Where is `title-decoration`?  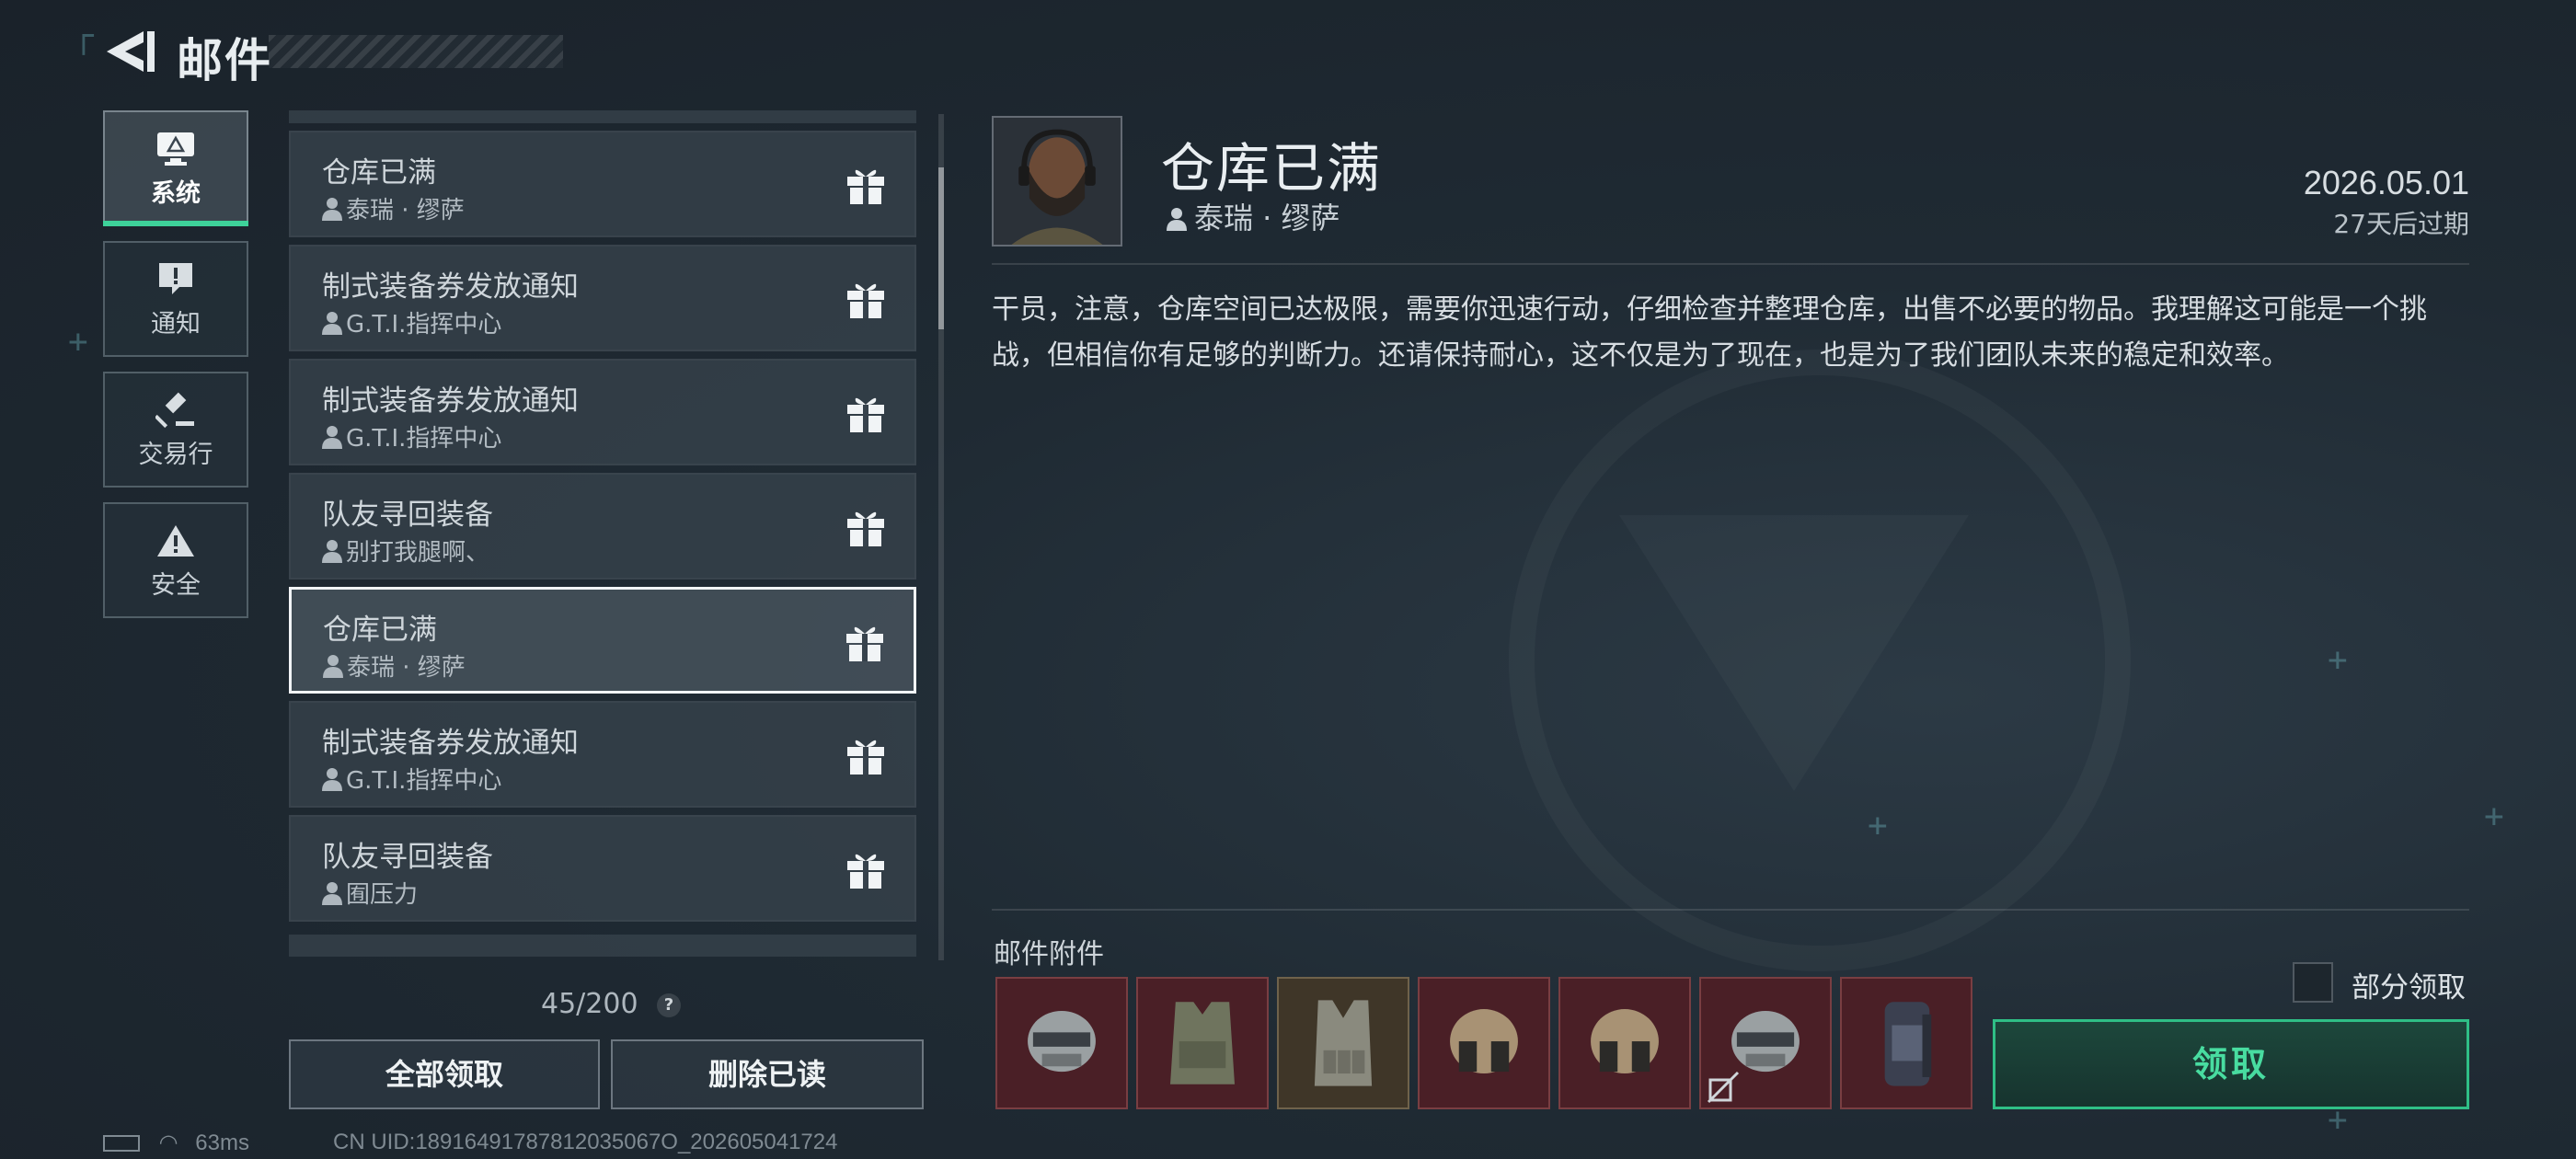
title-decoration is located at coordinates (416, 51).